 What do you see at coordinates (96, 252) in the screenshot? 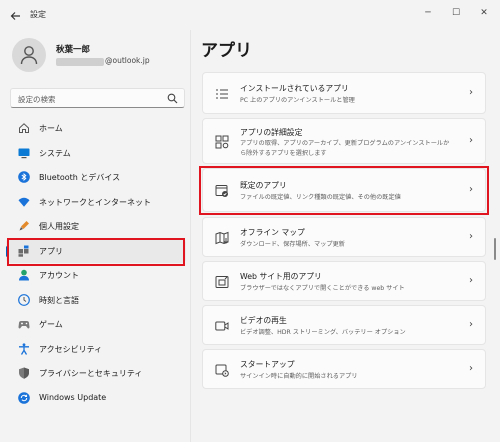
I see `highlight-frame-apps` at bounding box center [96, 252].